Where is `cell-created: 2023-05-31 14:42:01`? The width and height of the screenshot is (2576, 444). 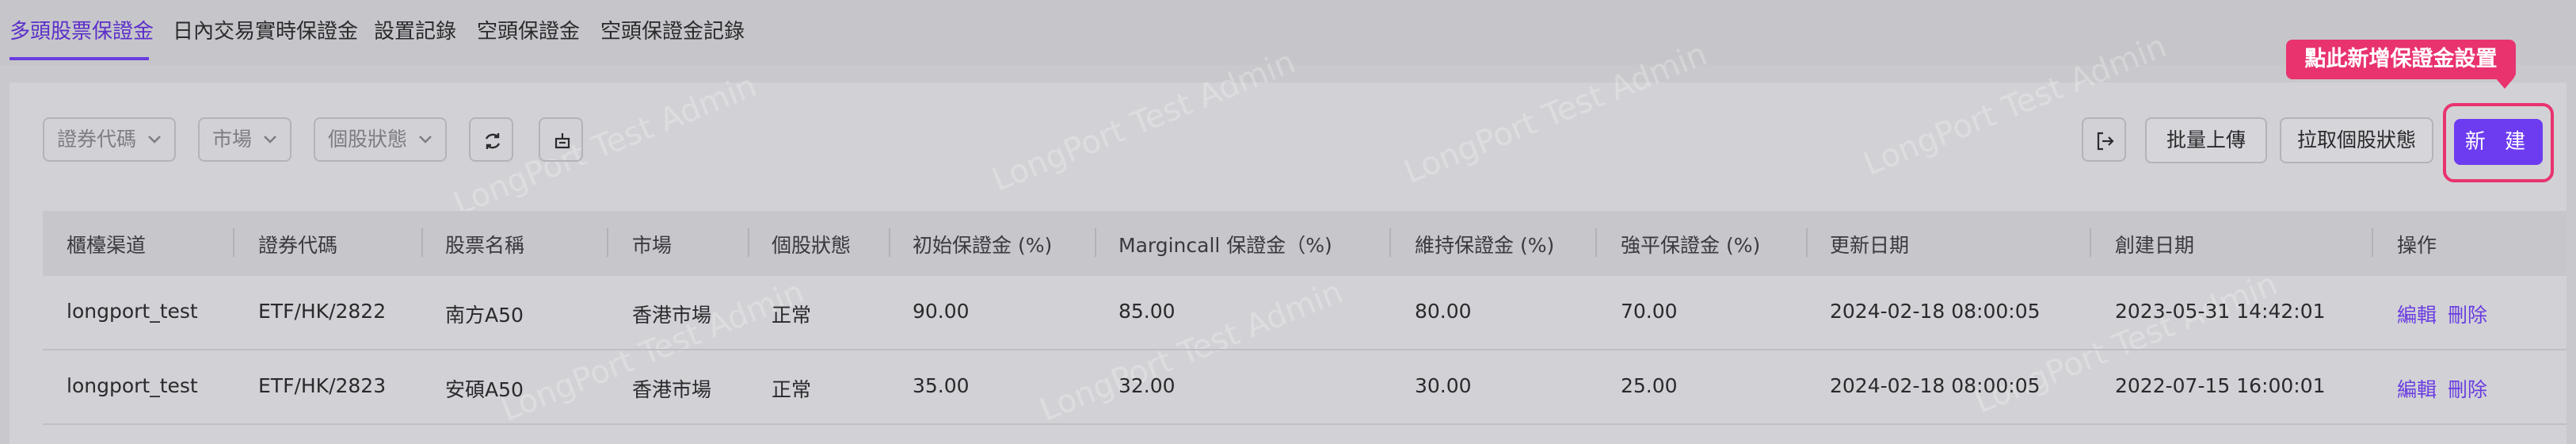
cell-created: 2023-05-31 14:42:01 is located at coordinates (2221, 311).